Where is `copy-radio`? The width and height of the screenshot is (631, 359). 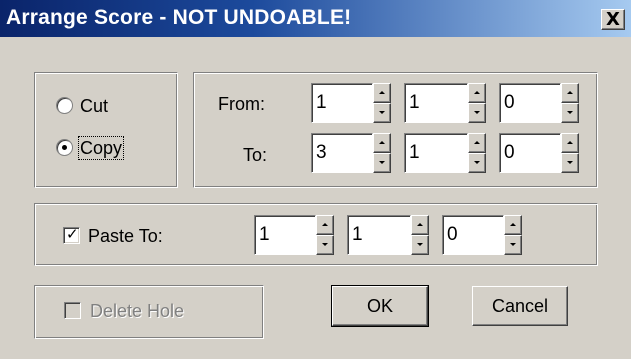 copy-radio is located at coordinates (64, 147).